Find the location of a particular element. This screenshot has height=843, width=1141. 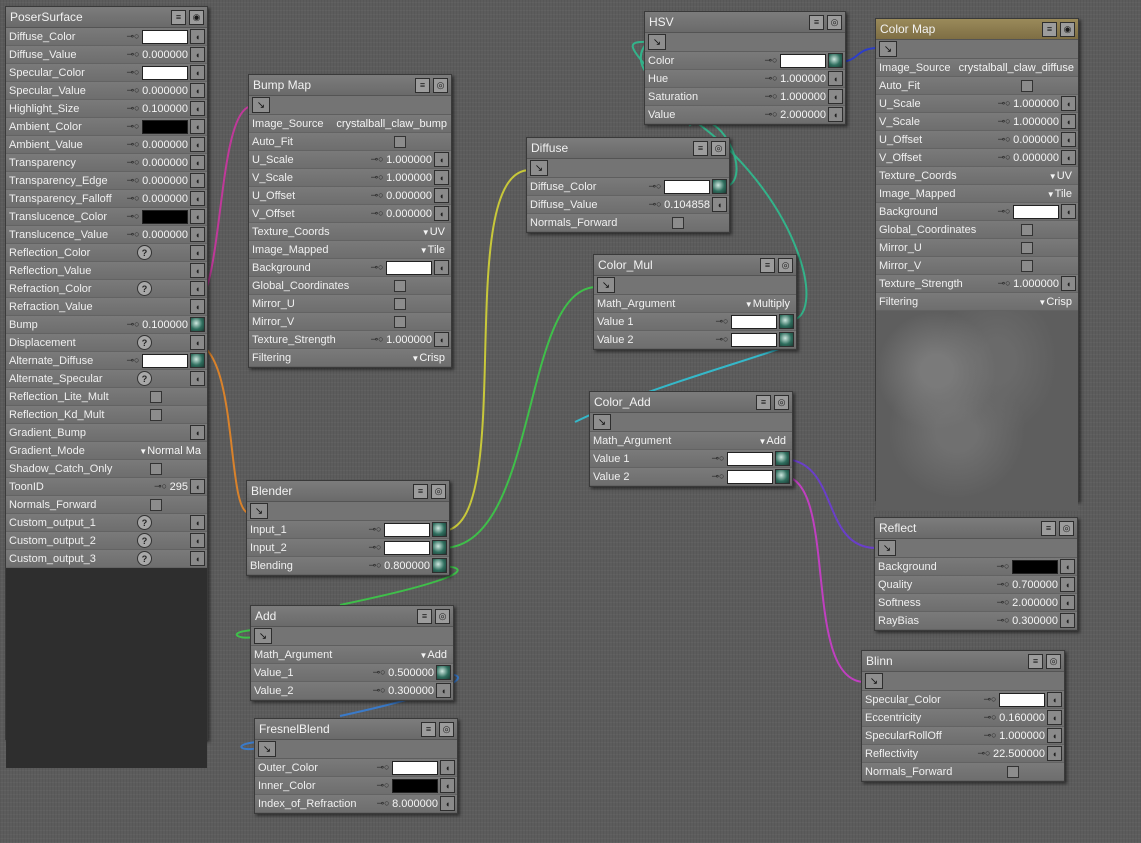

dropdown: ▼Tile is located at coordinates (435, 250).